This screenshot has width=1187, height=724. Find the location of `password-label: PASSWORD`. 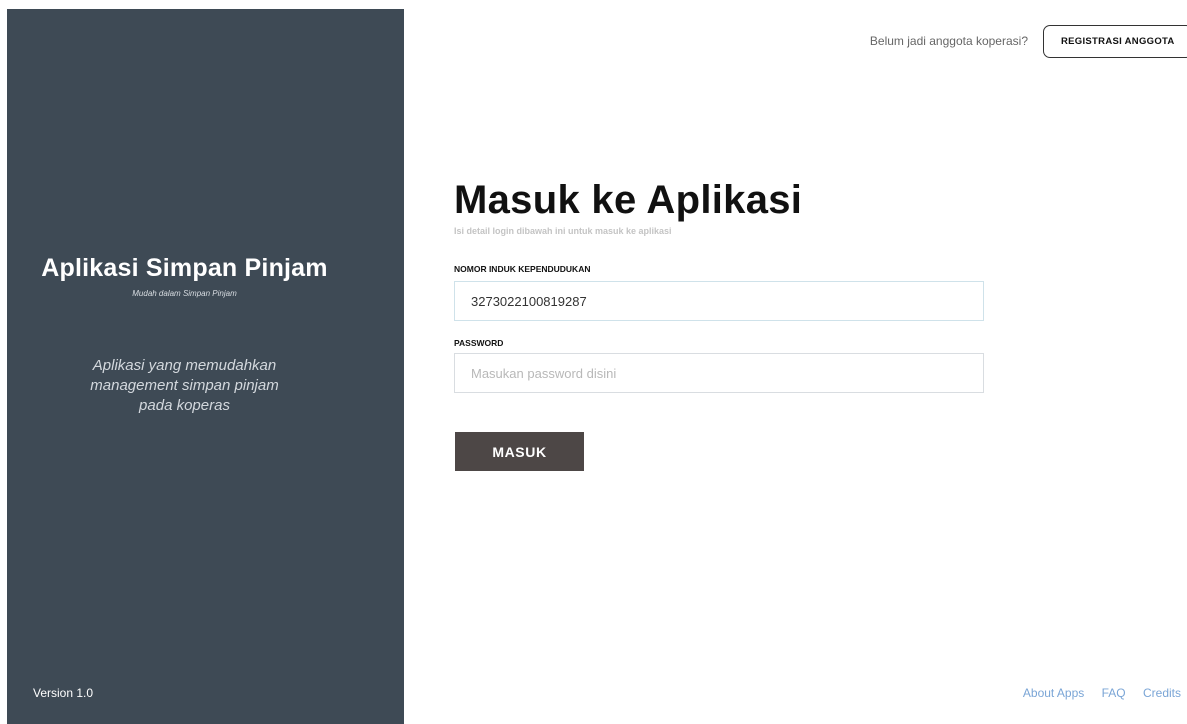

password-label: PASSWORD is located at coordinates (479, 343).